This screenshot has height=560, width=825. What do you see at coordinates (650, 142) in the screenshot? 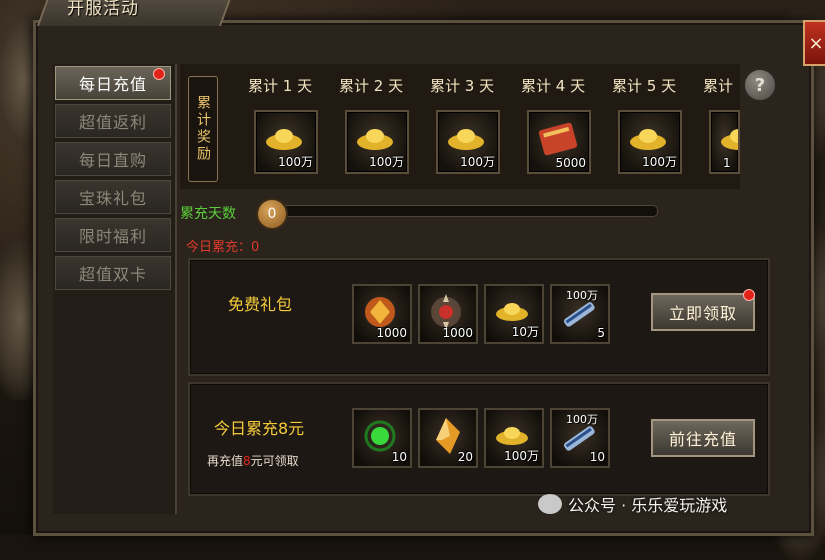
I see `reward-slot-day-5: 100万` at bounding box center [650, 142].